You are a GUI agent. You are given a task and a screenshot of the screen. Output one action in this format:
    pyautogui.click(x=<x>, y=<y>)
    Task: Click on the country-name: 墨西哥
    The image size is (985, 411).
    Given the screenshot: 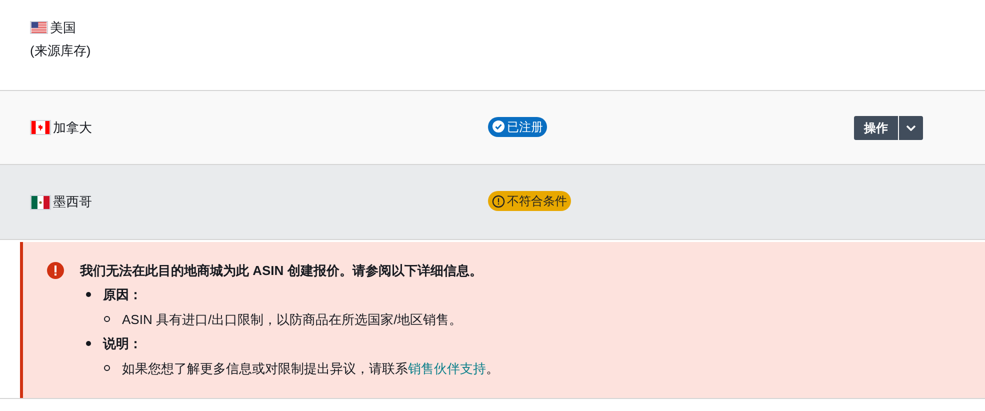 What is the action you would take?
    pyautogui.click(x=72, y=202)
    